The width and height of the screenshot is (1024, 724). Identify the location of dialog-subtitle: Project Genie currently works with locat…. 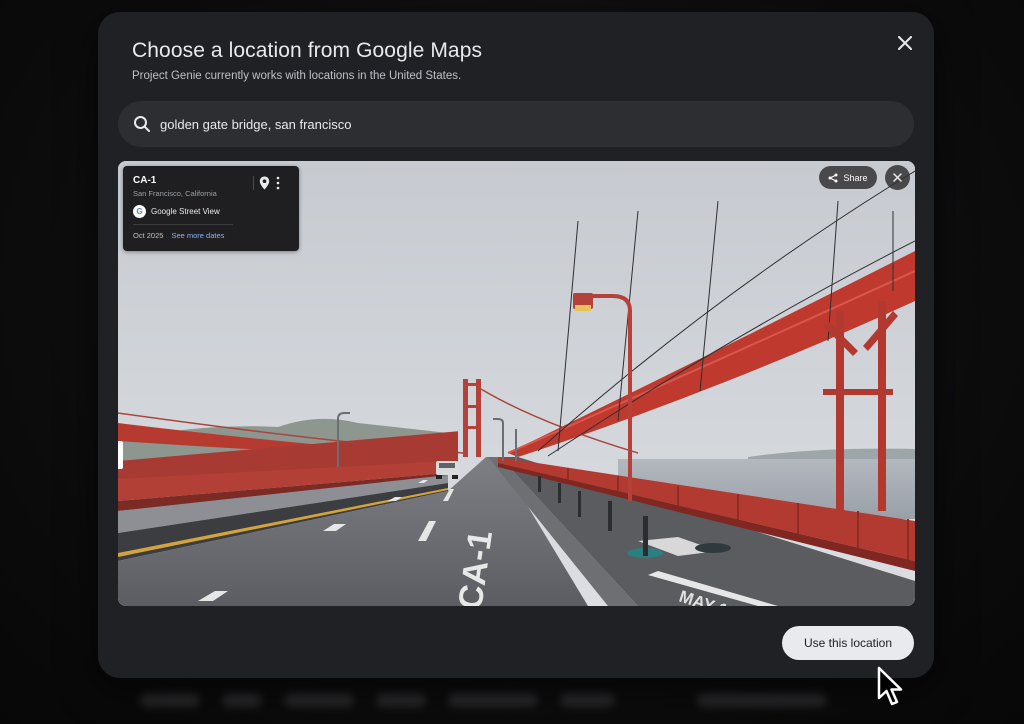
(297, 76).